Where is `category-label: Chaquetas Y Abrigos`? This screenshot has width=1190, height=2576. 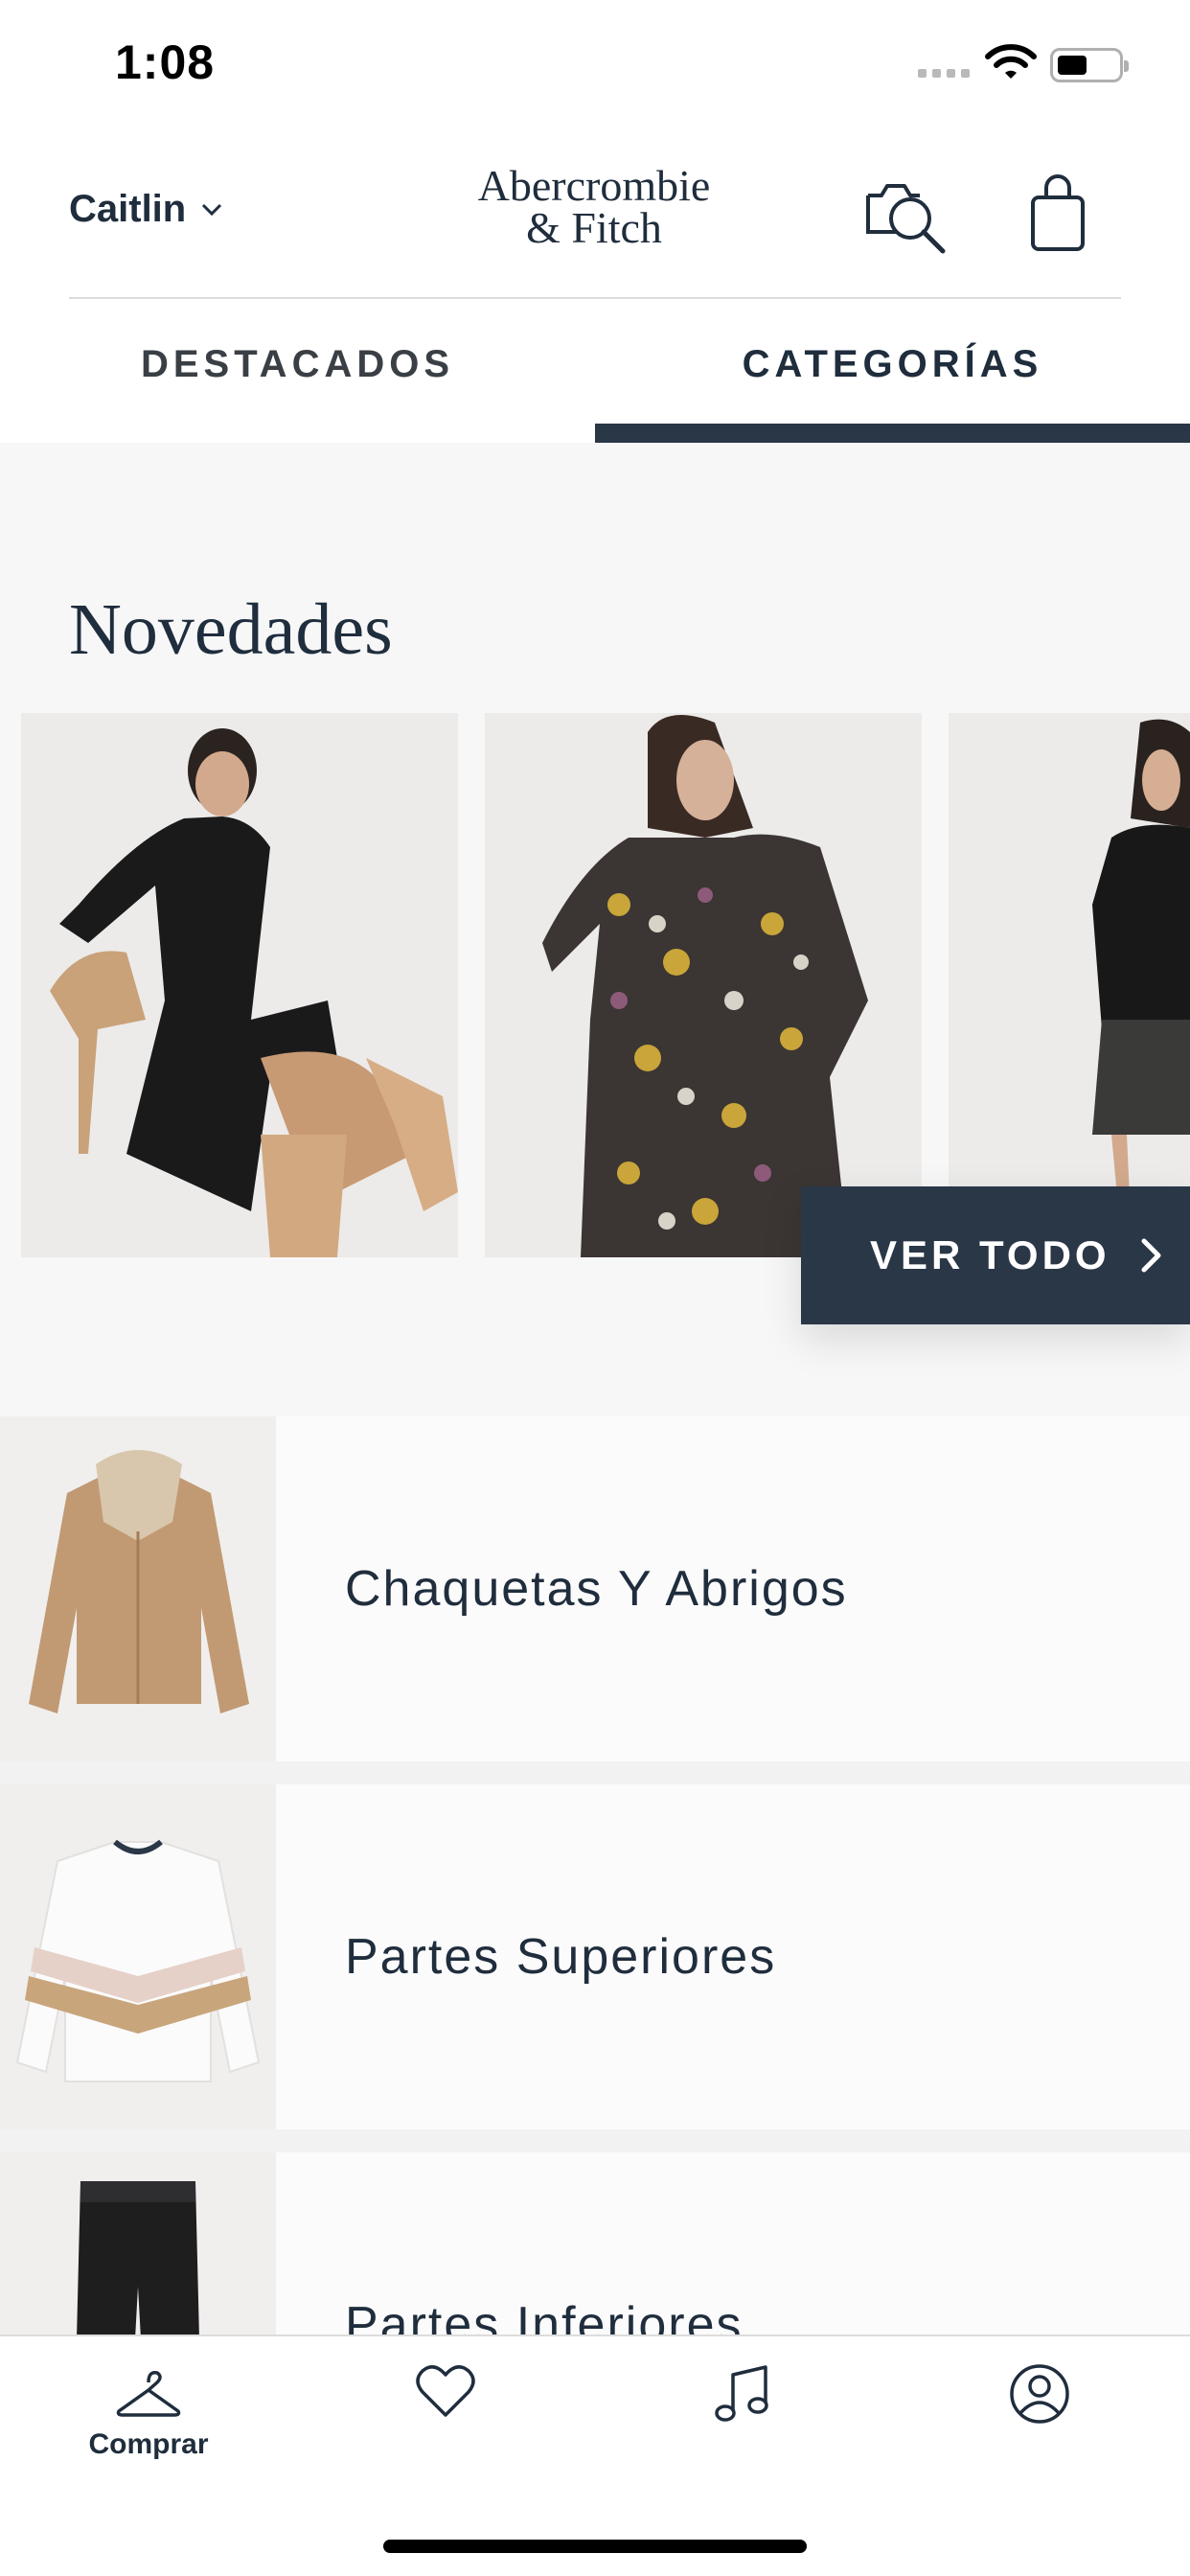 category-label: Chaquetas Y Abrigos is located at coordinates (596, 1589).